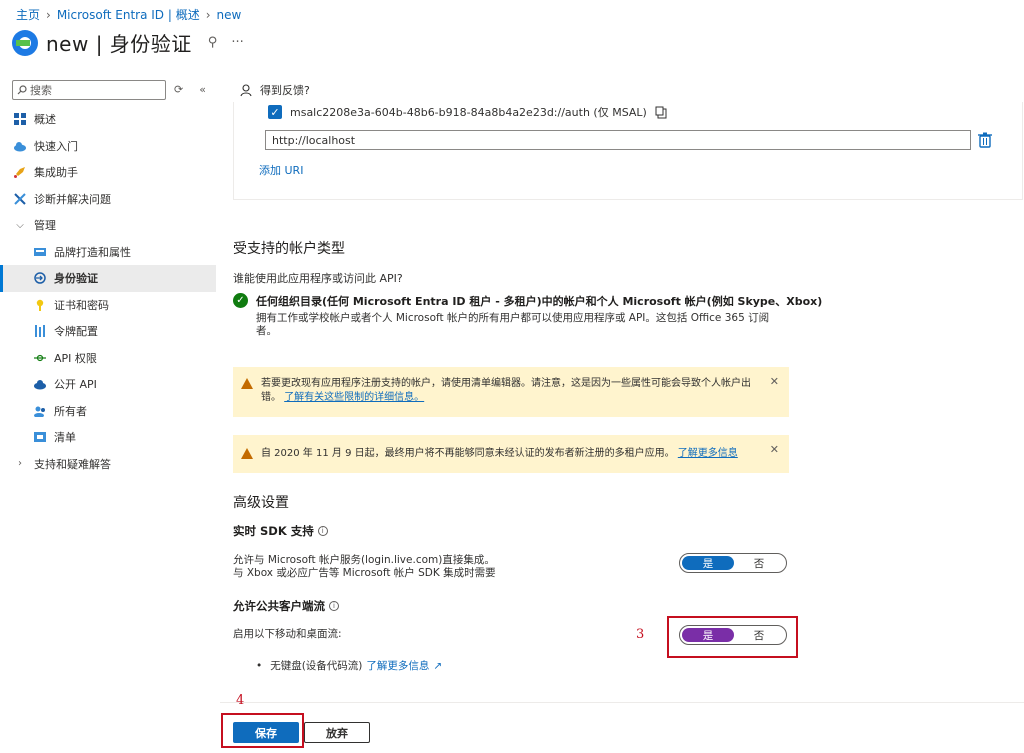 Image resolution: width=1024 pixels, height=753 pixels. What do you see at coordinates (108, 278) in the screenshot?
I see `sidebar-item-authentication: 身份验证` at bounding box center [108, 278].